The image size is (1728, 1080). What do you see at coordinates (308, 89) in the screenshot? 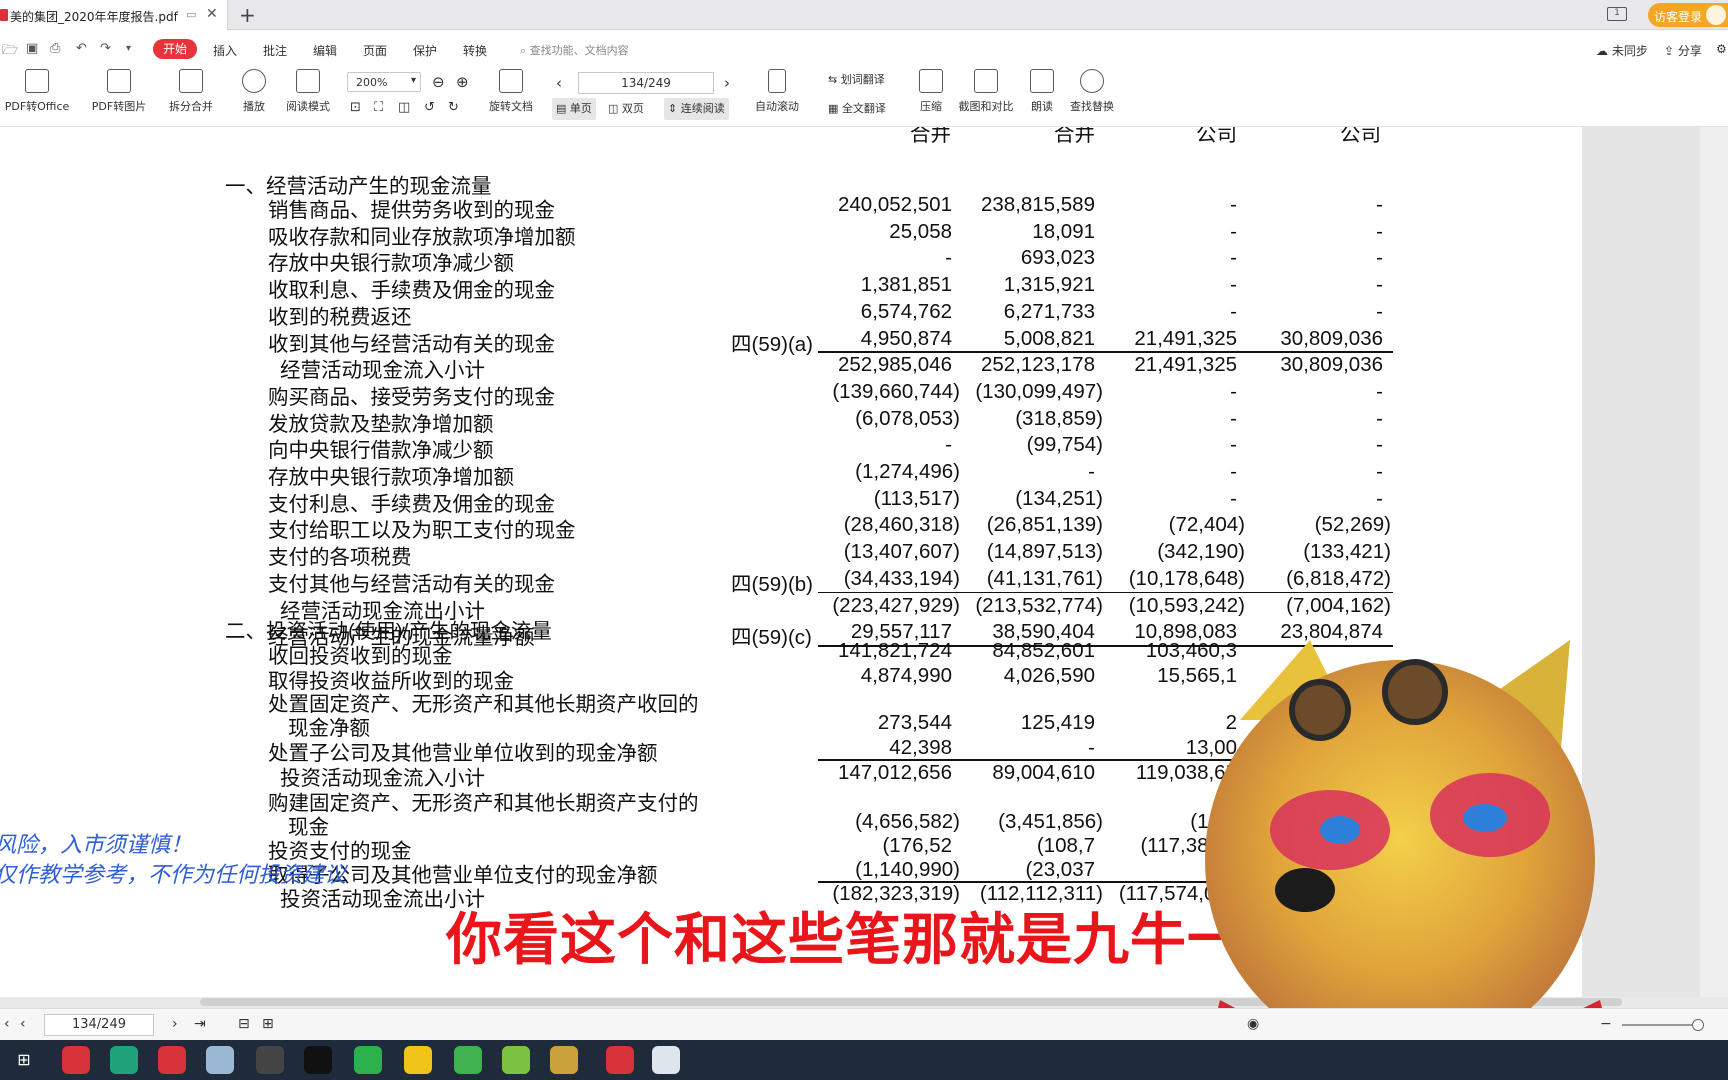
I see `read-mode-button: 阅读模式` at bounding box center [308, 89].